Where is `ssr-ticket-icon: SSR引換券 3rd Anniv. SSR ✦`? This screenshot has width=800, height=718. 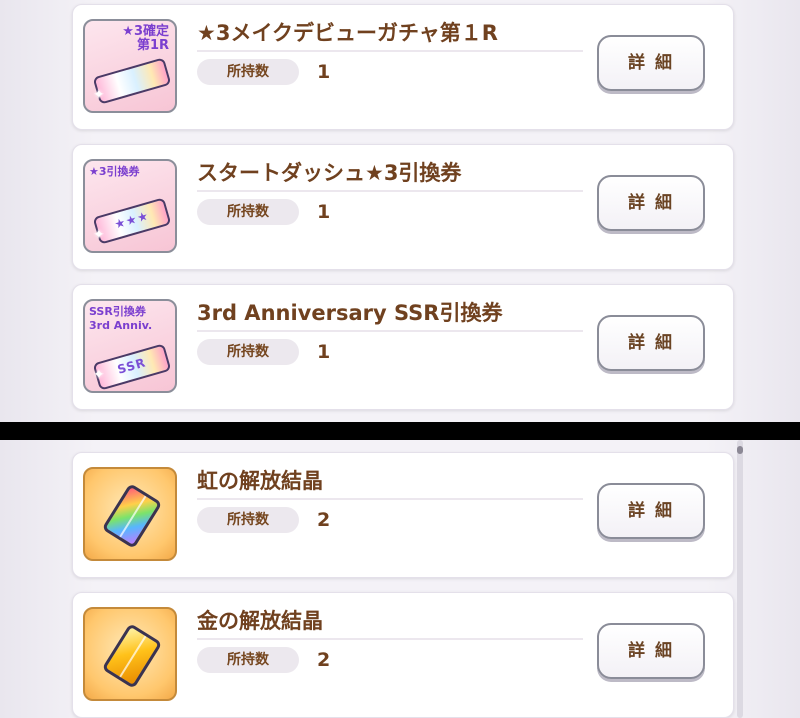
ssr-ticket-icon: SSR引換券 3rd Anniv. SSR ✦ is located at coordinates (130, 346).